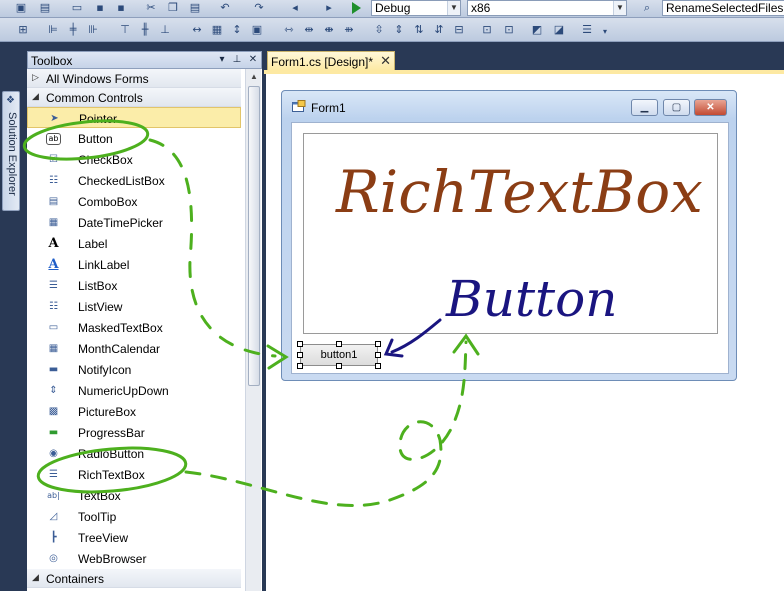 Image resolution: width=784 pixels, height=591 pixels. I want to click on richtextbox-note: RichTextBox, so click(519, 192).